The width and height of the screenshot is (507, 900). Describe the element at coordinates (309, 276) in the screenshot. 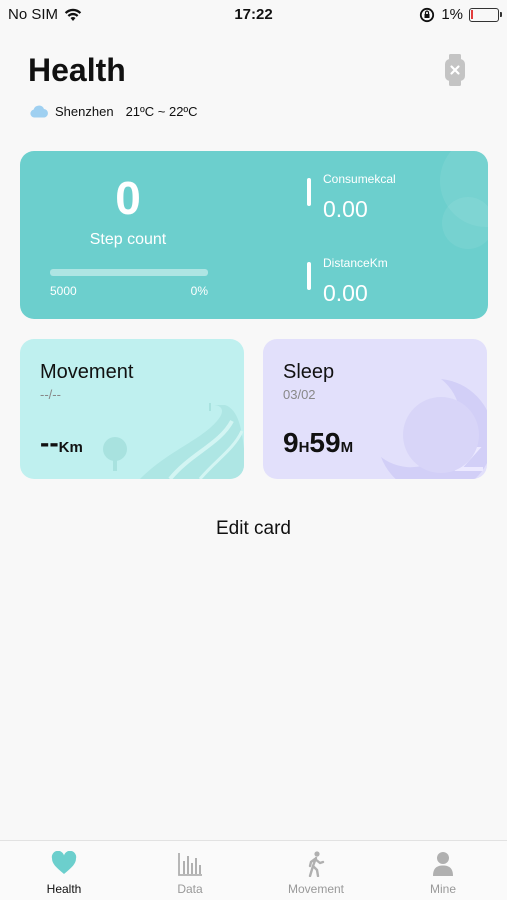

I see `distance-indicator-bar` at that location.